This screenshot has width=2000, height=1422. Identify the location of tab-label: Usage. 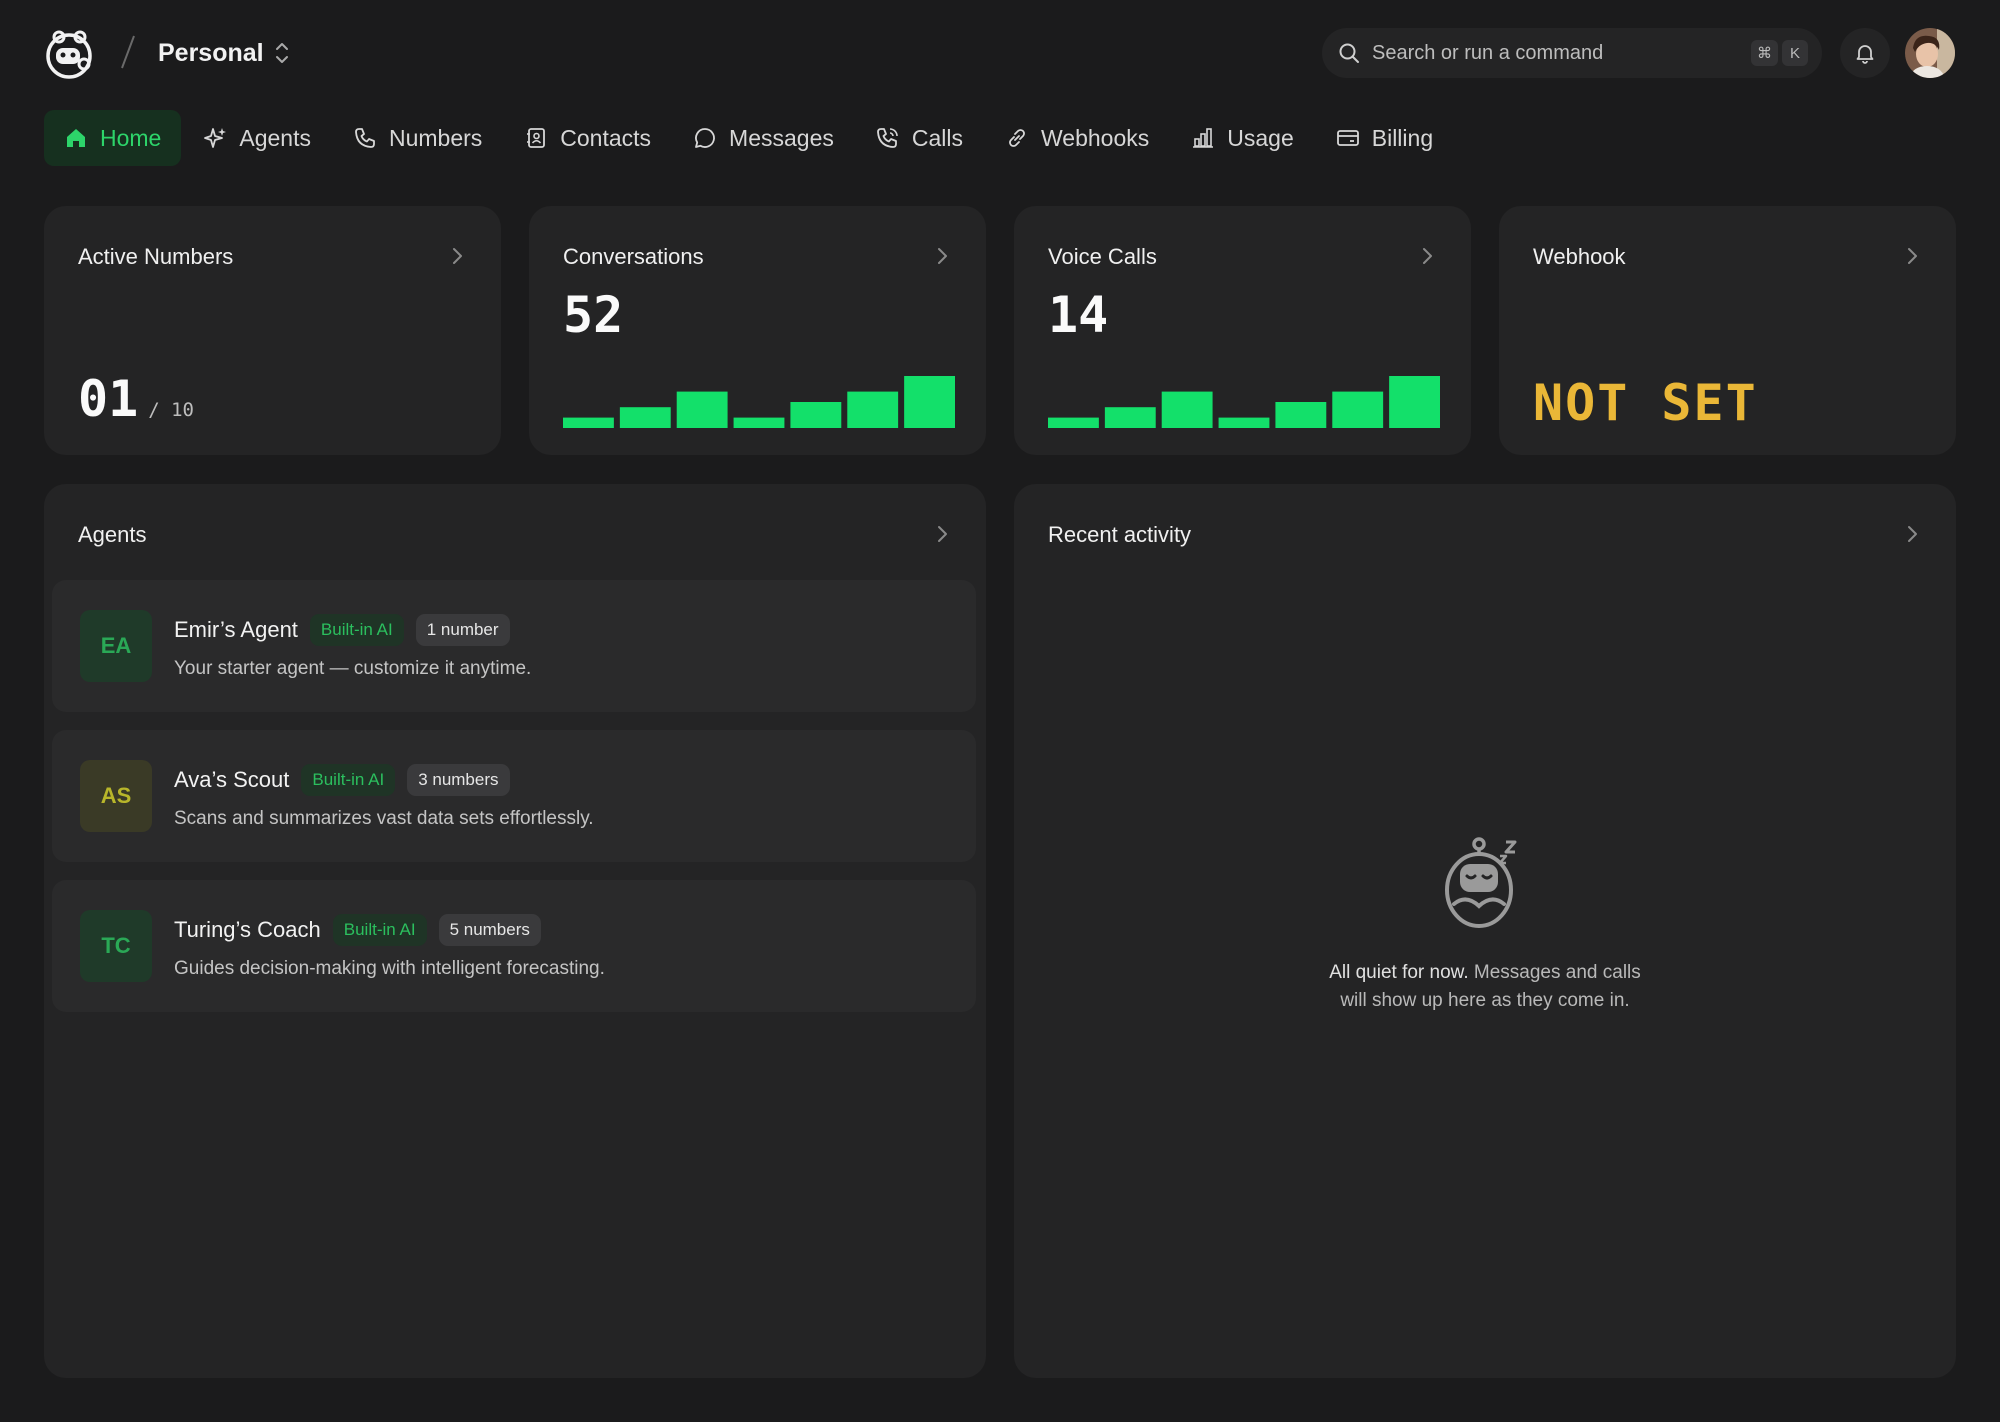
(1260, 137).